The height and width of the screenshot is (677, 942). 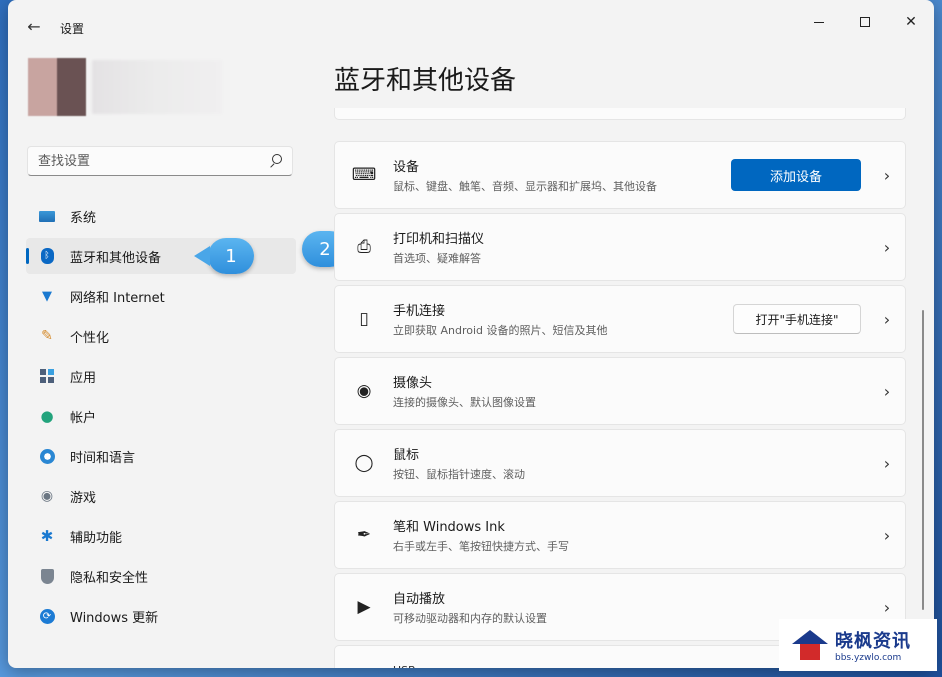 I want to click on watermark: 晓枫资讯 bbs.yzwlo.com, so click(x=858, y=645).